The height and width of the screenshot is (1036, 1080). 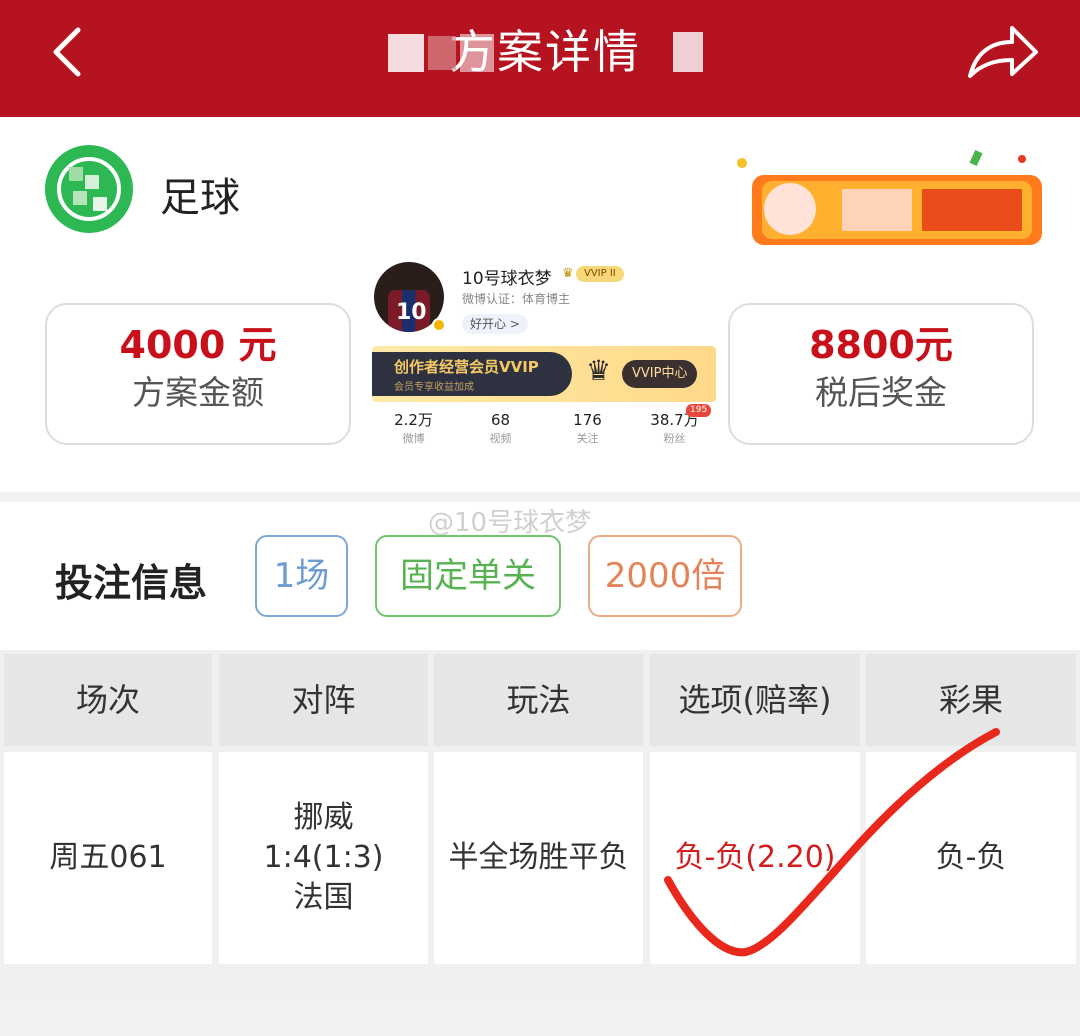 What do you see at coordinates (544, 374) in the screenshot?
I see `vip-banner: 创作者经营会员VVIP 会员专享收益加成 ♛ VVIP中心` at bounding box center [544, 374].